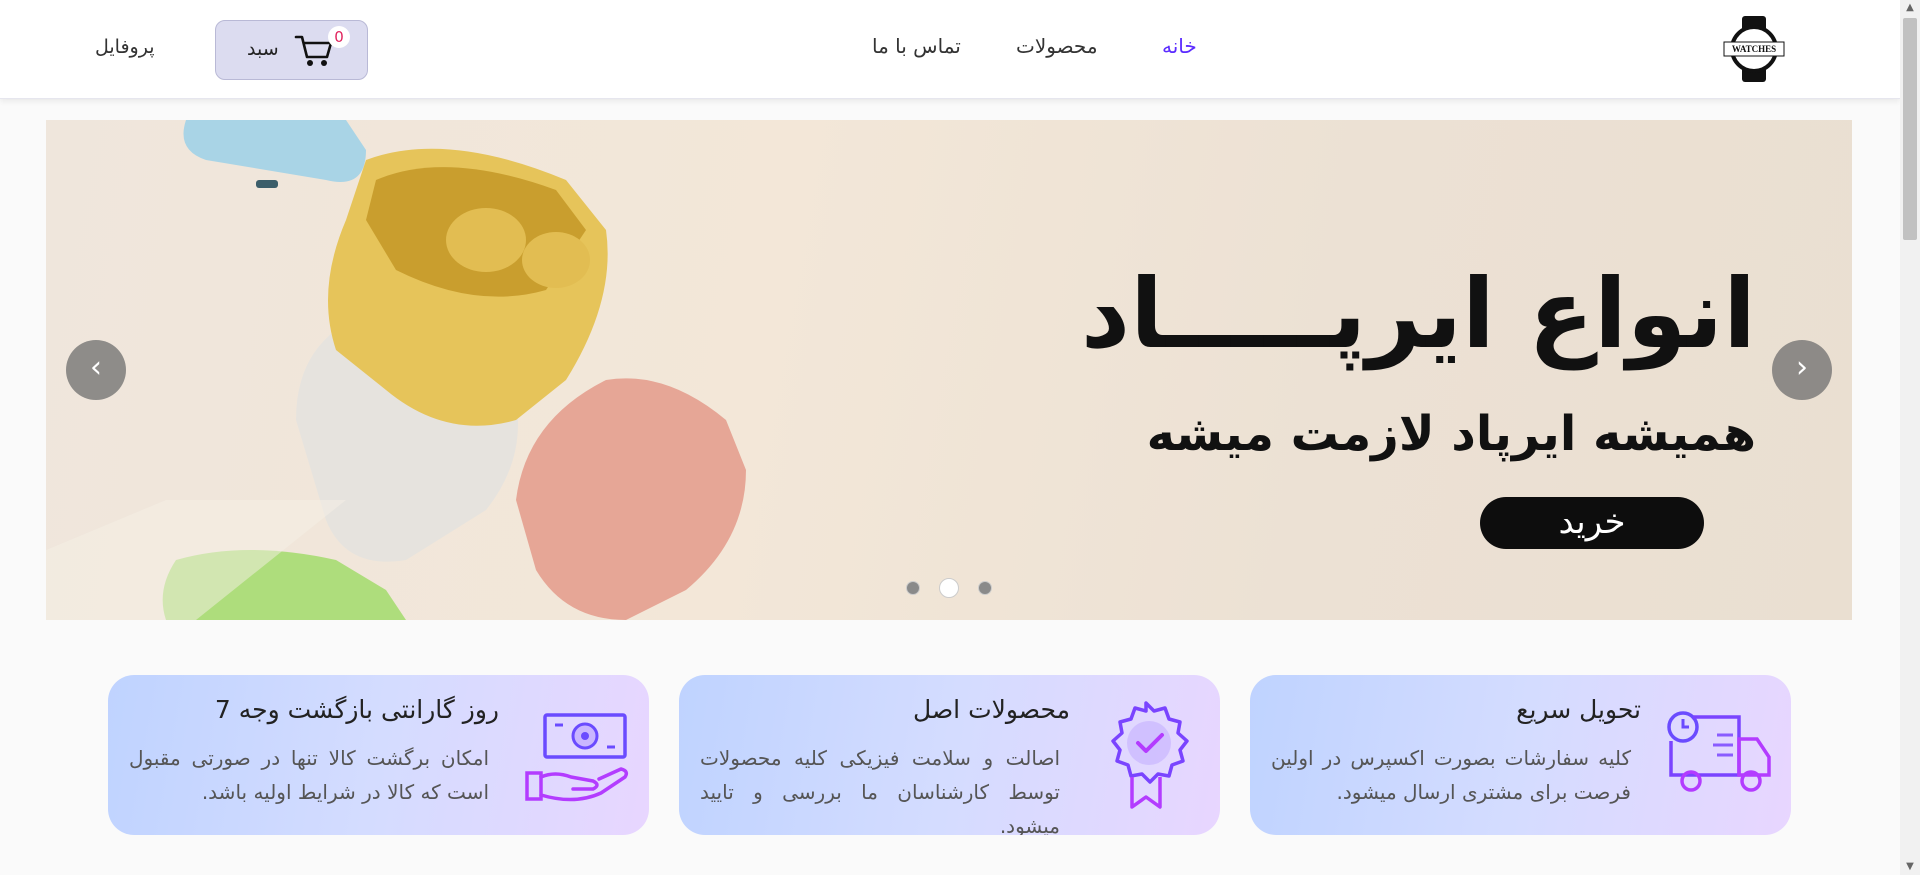  Describe the element at coordinates (125, 47) in the screenshot. I see `profile-link: پروفایل` at that location.